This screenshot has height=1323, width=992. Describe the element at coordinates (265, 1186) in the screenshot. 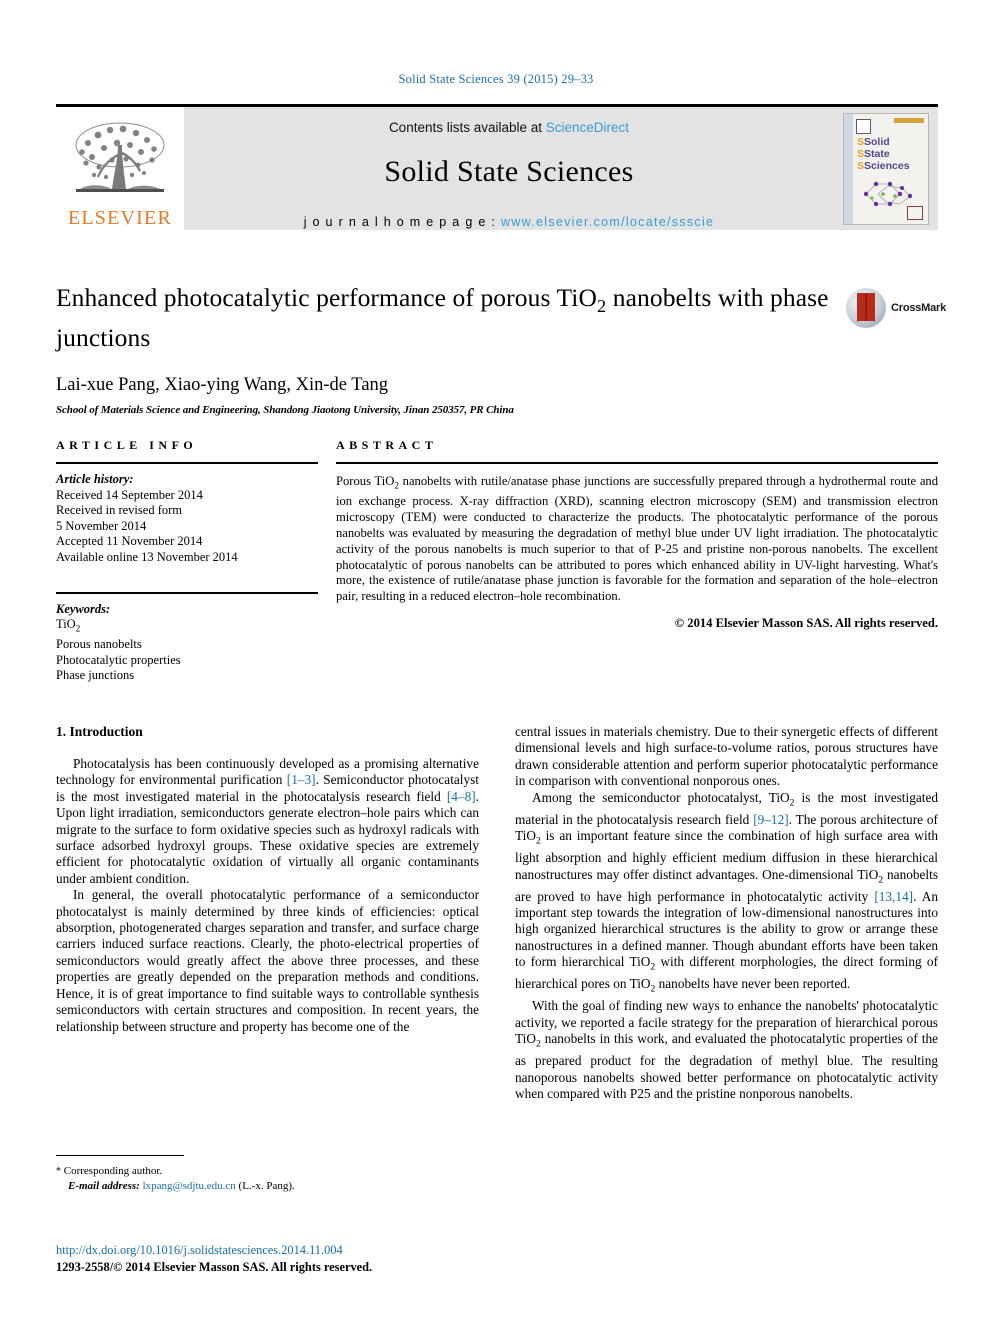

I see `email-suffix: (L.-x. Pang).` at that location.